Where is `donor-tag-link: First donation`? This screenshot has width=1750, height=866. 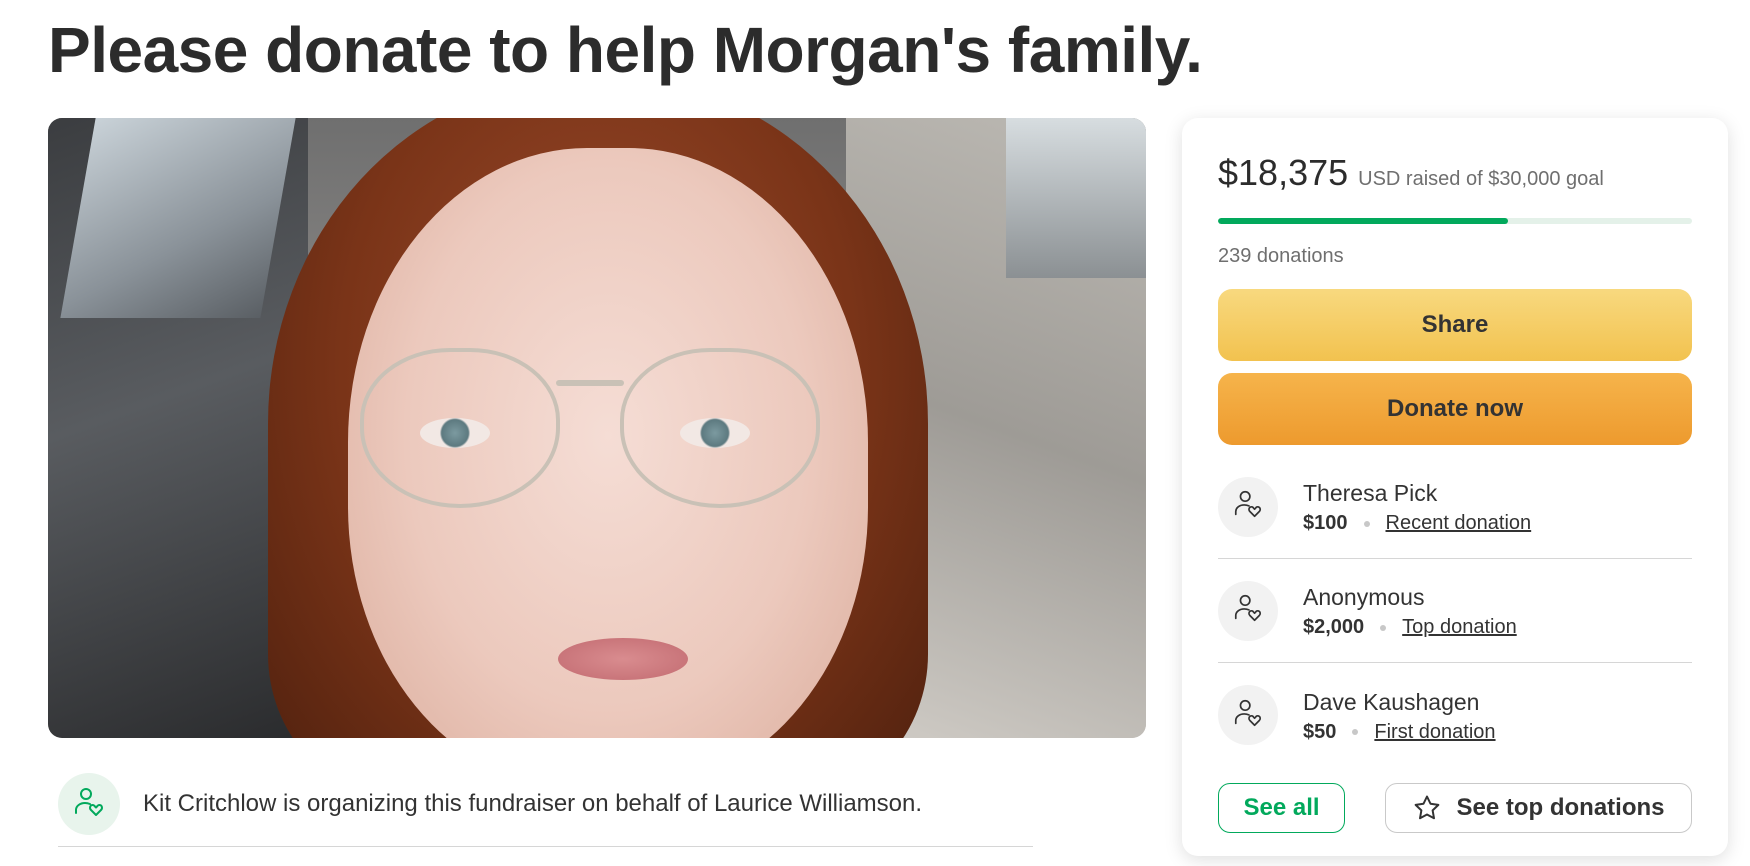
donor-tag-link: First donation is located at coordinates (1434, 732).